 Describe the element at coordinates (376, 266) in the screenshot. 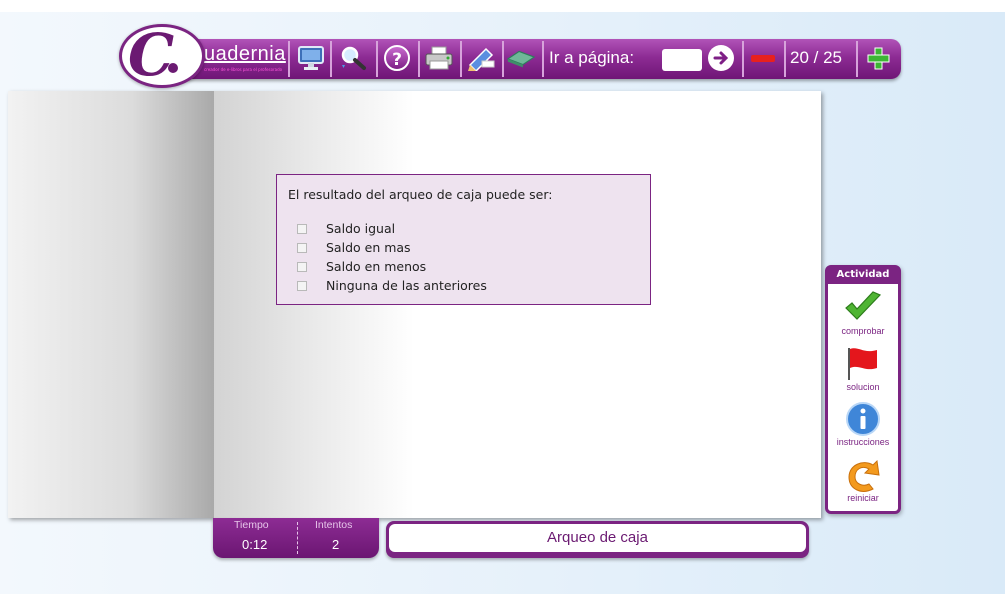

I see `option-label: Saldo en menos` at that location.